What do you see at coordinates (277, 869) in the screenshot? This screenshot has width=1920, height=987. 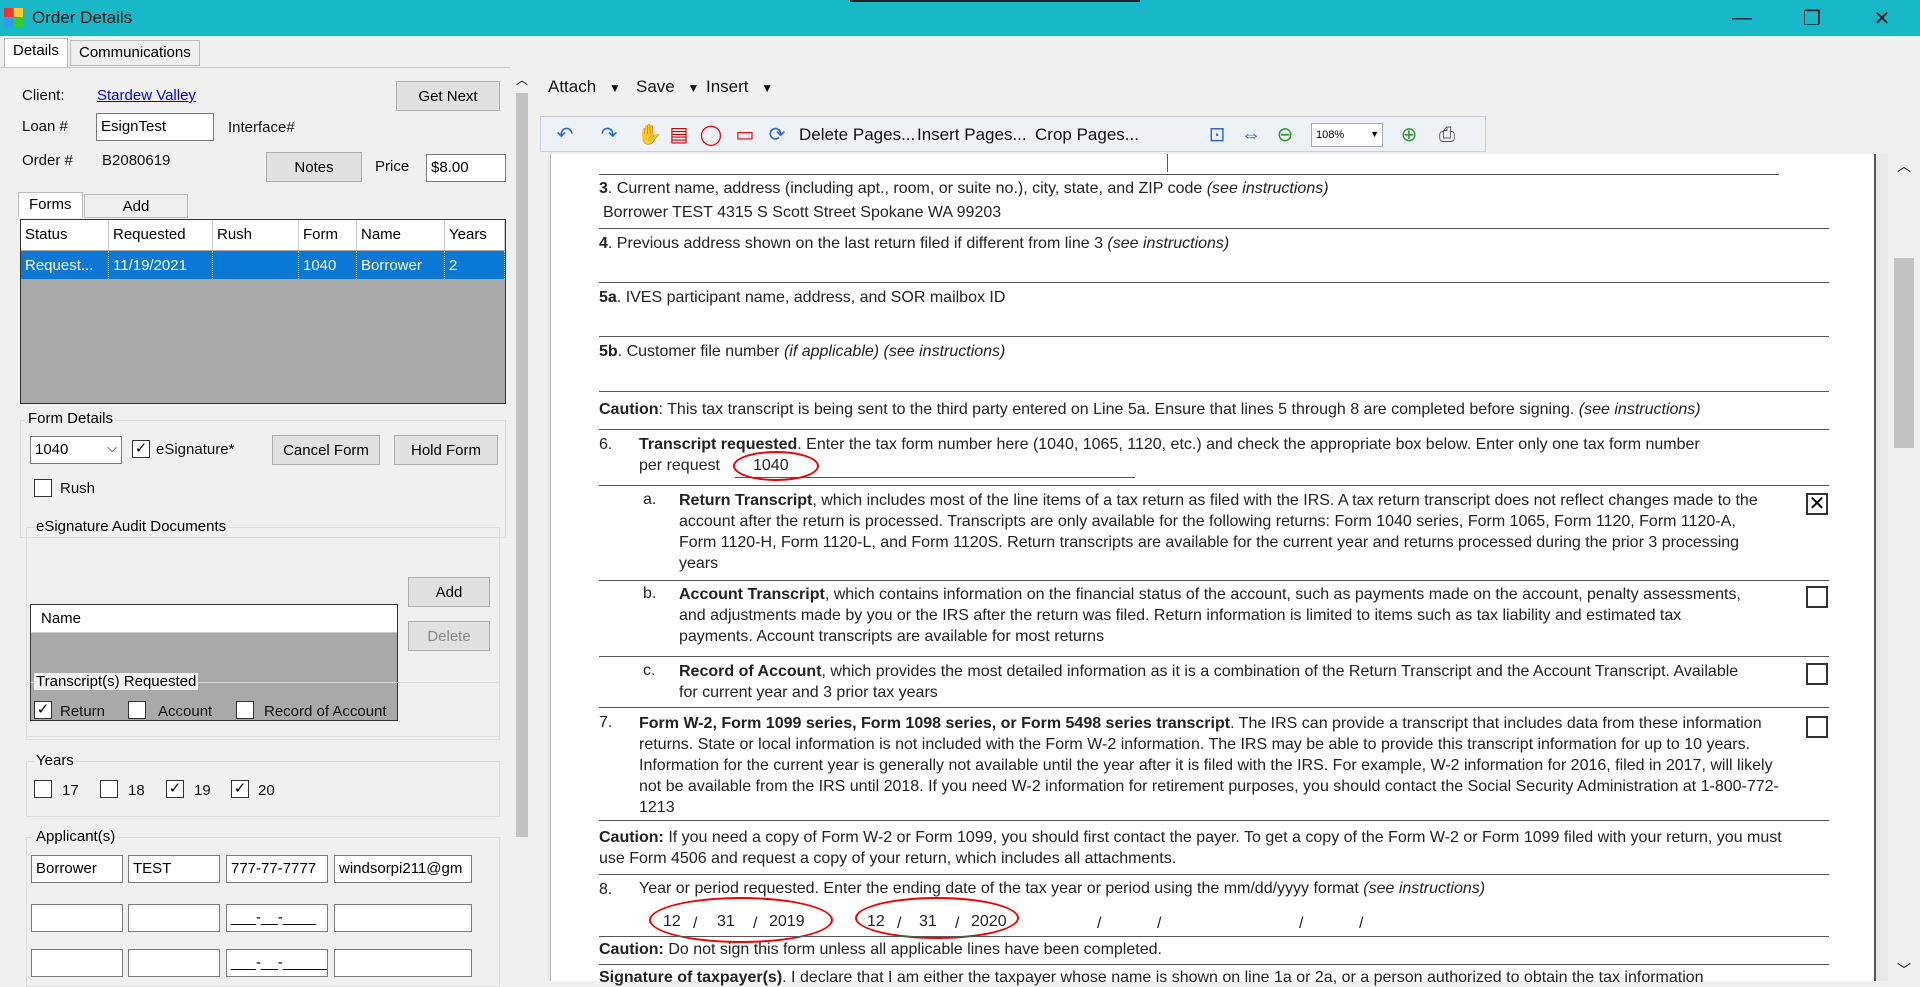 I see `applicant-ssn-input: 777-77-7777` at bounding box center [277, 869].